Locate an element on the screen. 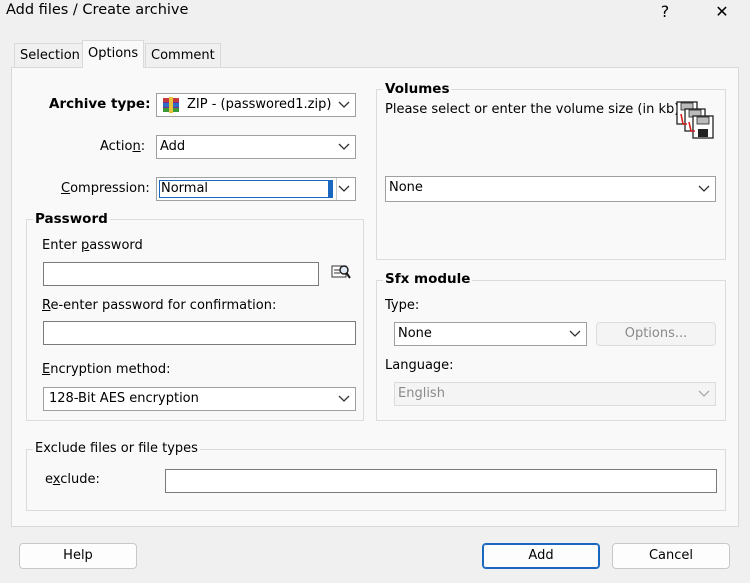 This screenshot has width=750, height=583. password-group-label: Password is located at coordinates (71, 219).